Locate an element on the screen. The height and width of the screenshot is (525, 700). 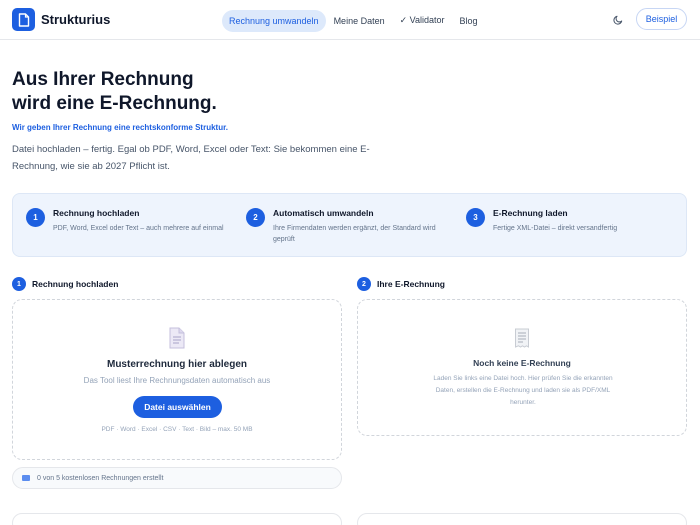
page-title-line-1: Aus Ihrer Rechnung is located at coordinates (103, 79).